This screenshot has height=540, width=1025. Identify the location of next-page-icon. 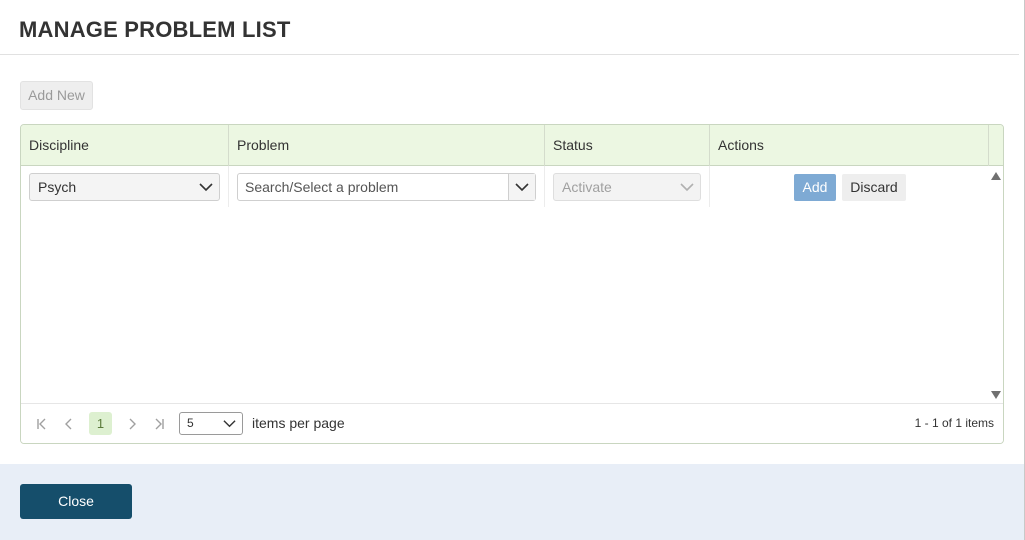
(132, 424).